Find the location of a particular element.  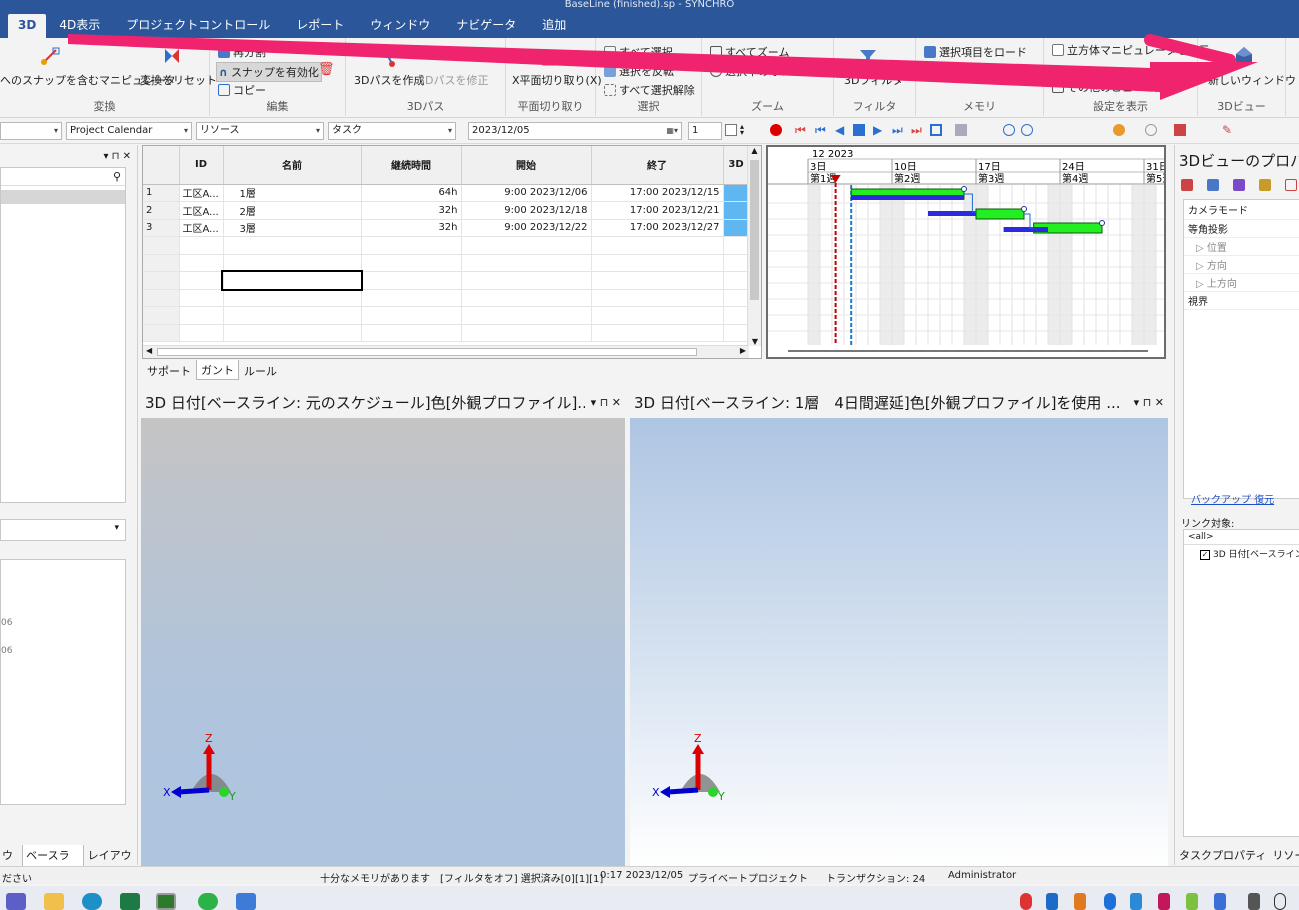

other-view-settings-button: その他のビューの設定 is located at coordinates (1114, 87).